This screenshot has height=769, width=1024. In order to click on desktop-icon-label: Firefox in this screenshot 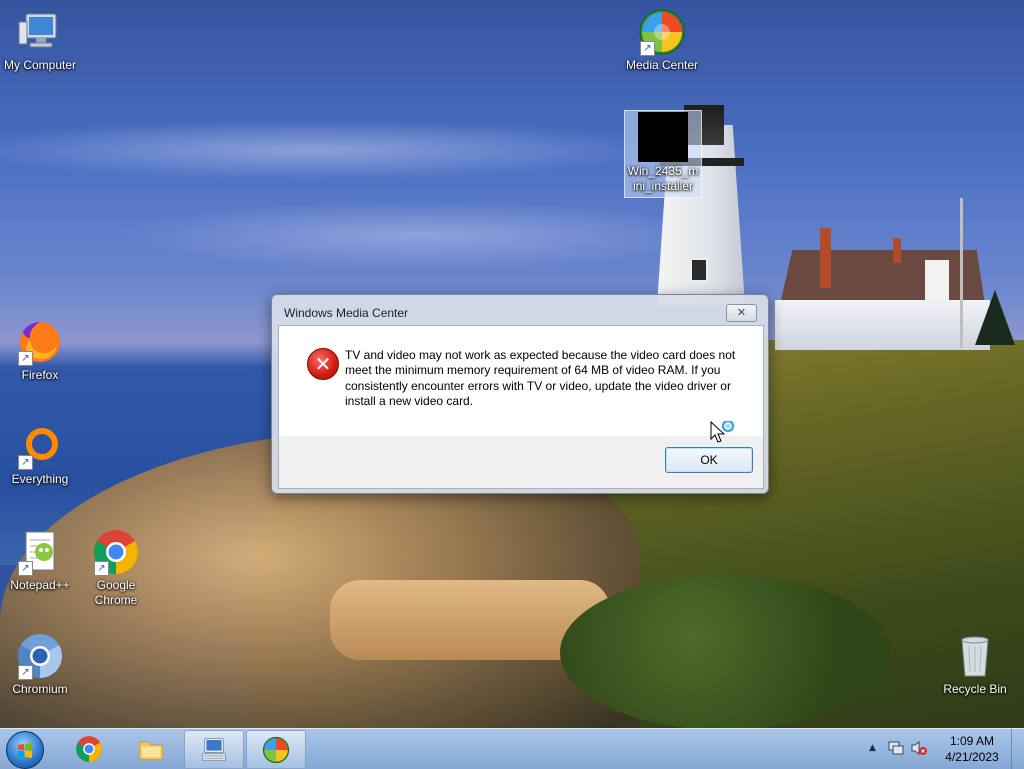, I will do `click(40, 375)`.